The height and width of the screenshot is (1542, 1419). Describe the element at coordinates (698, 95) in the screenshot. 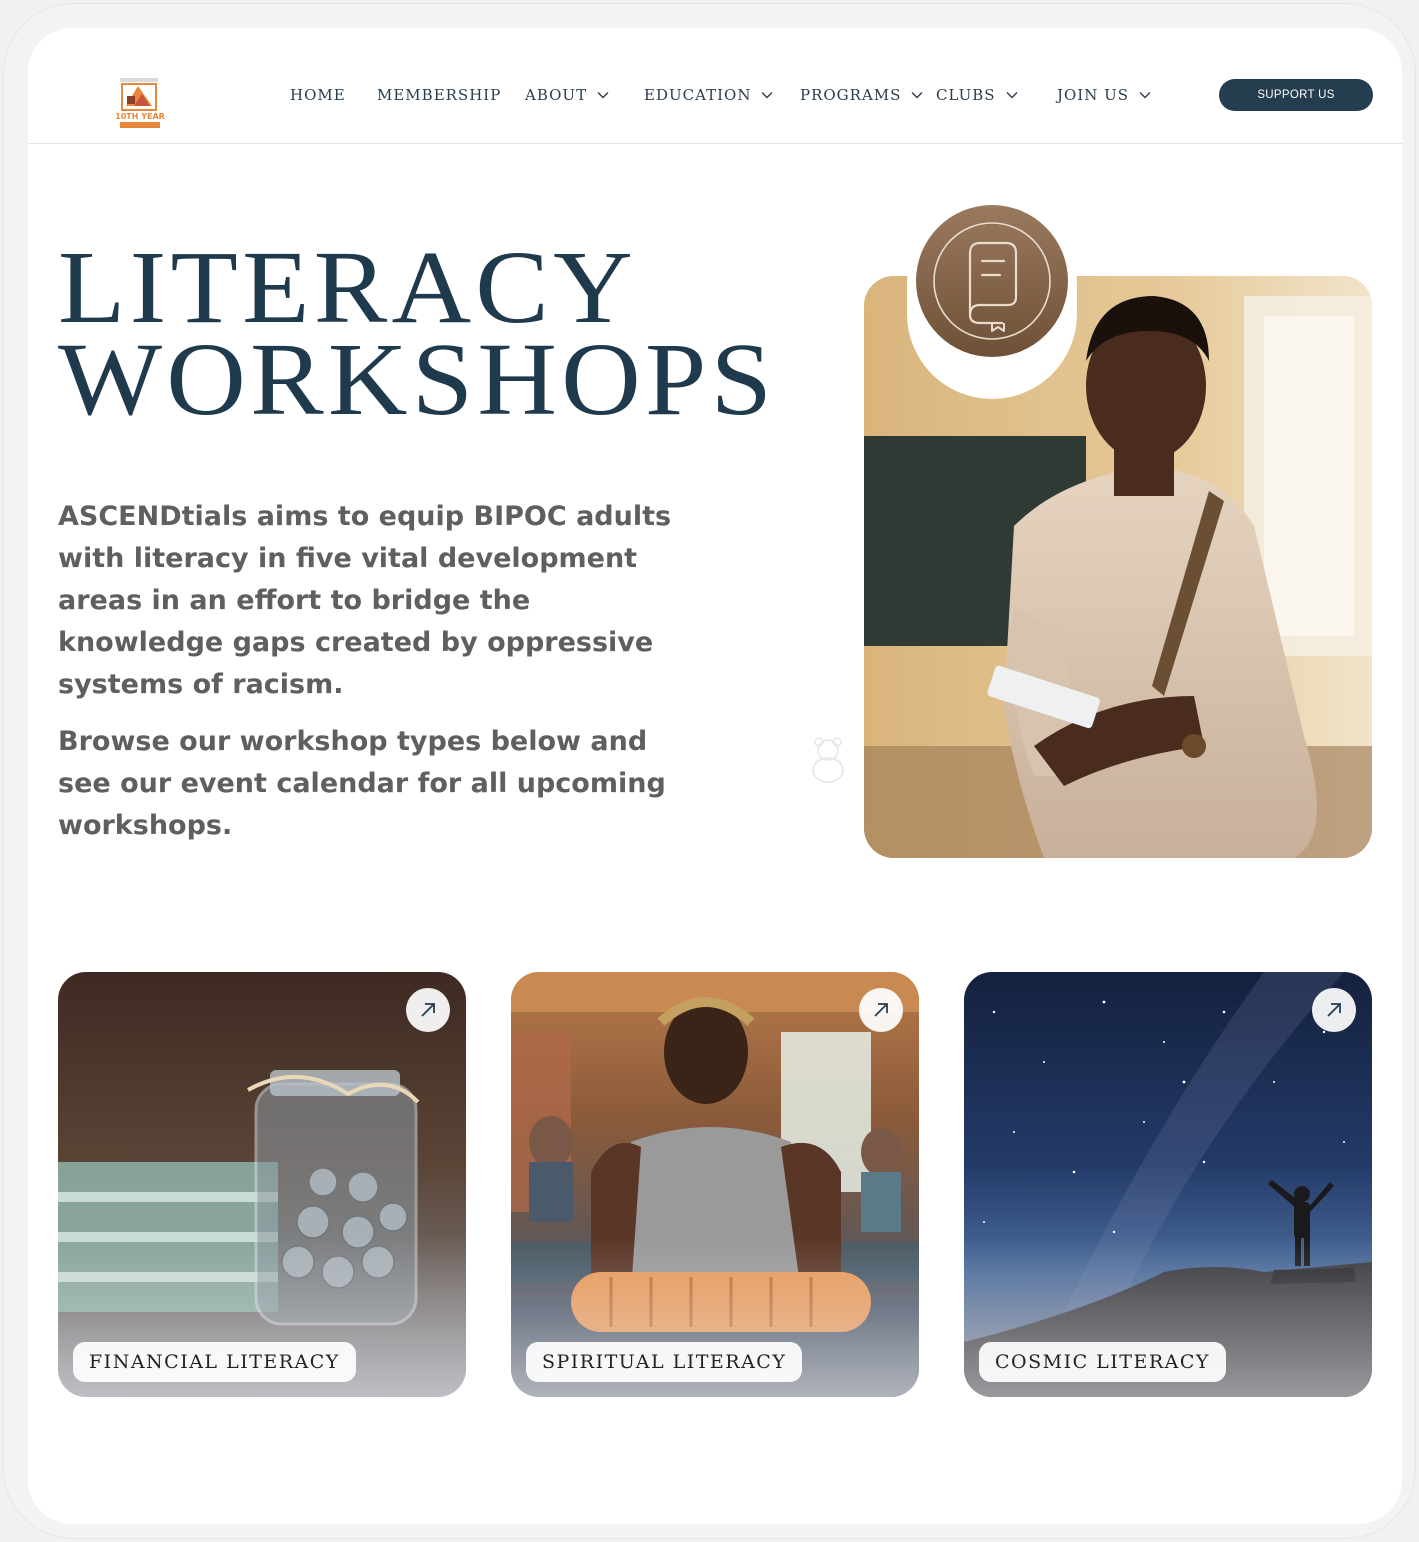

I see `nav-education-label: EDUCATION` at that location.